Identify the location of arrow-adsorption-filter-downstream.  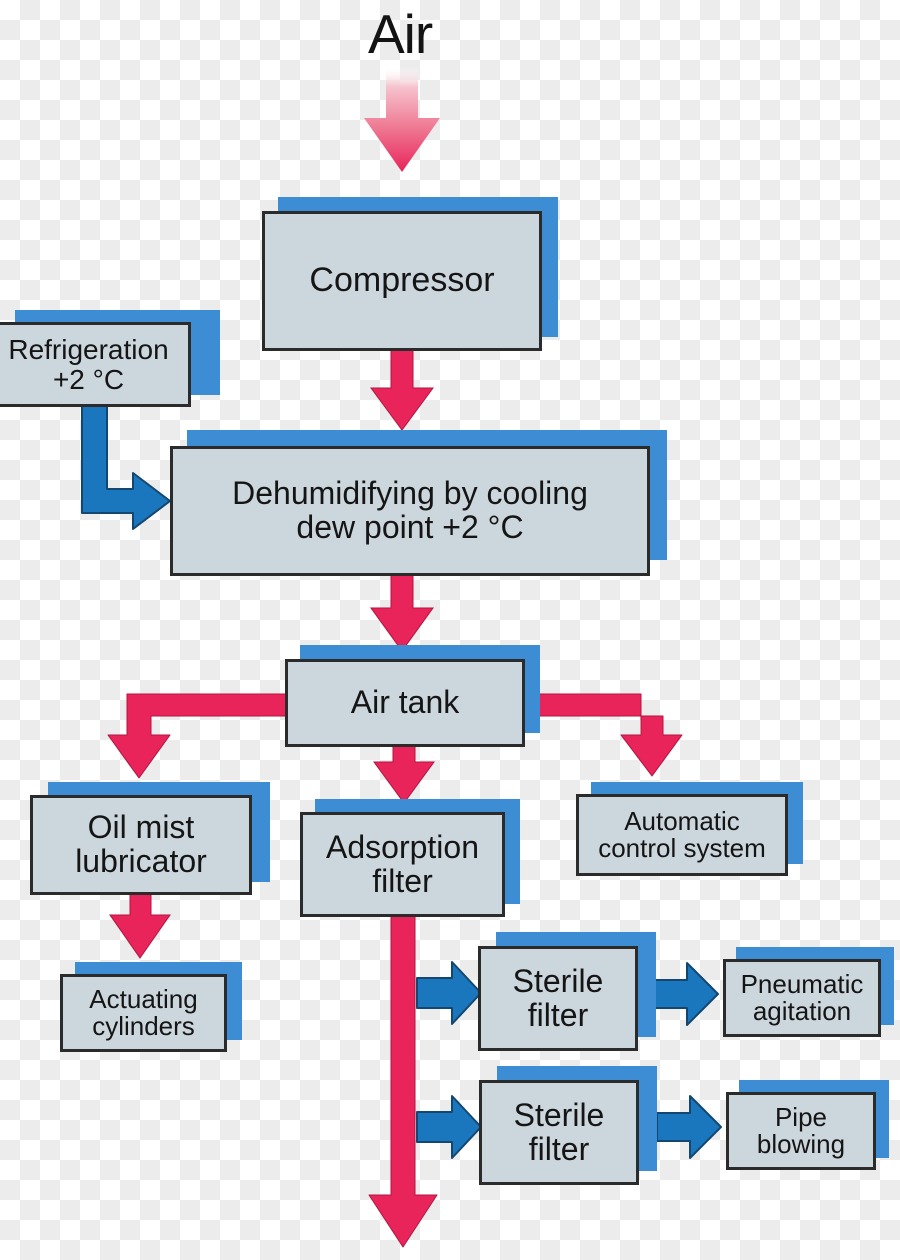
(403, 1076).